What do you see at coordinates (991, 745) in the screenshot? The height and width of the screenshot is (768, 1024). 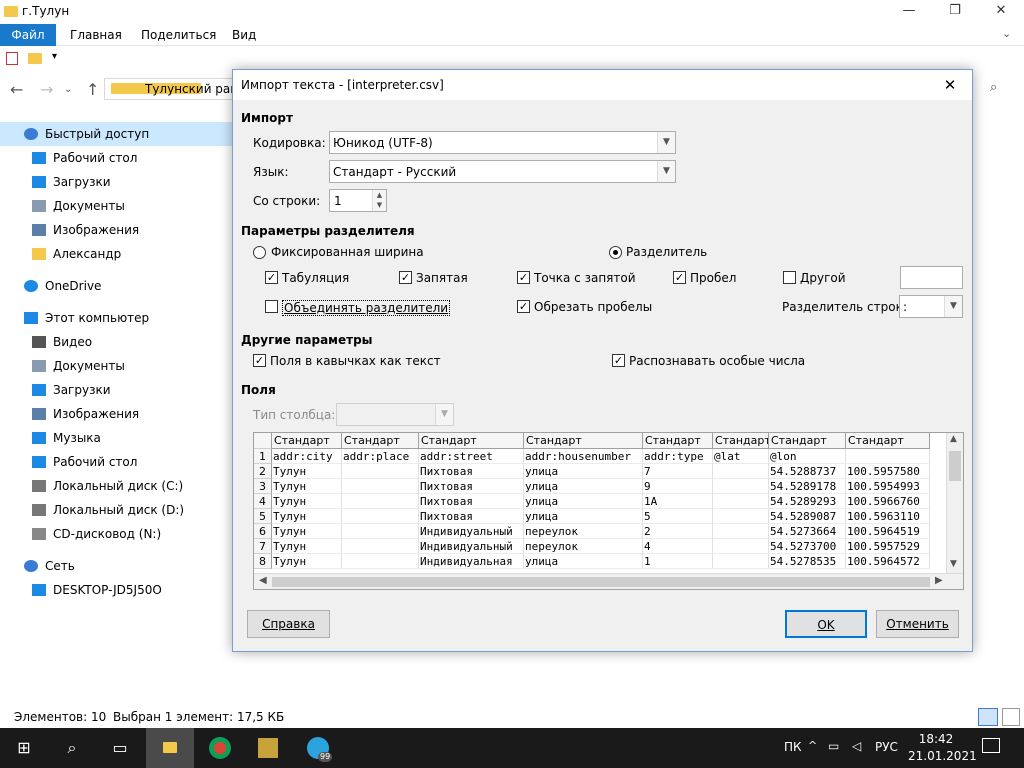 I see `notifications-icon` at bounding box center [991, 745].